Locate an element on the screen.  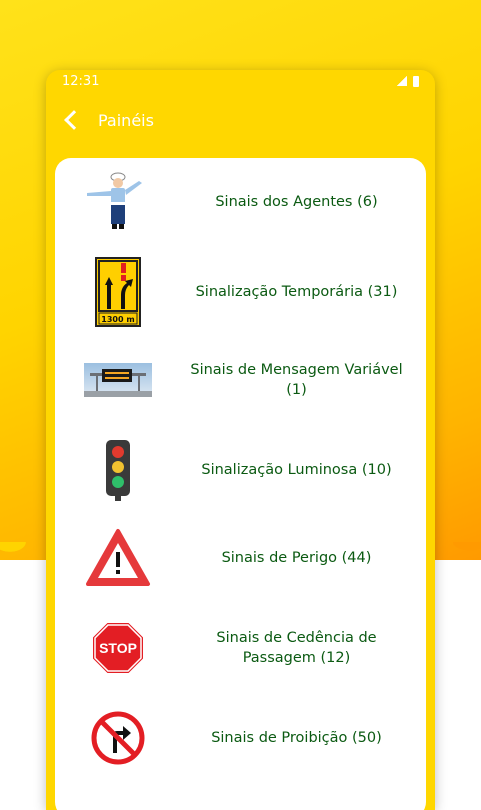
chevron-left-icon is located at coordinates (74, 120).